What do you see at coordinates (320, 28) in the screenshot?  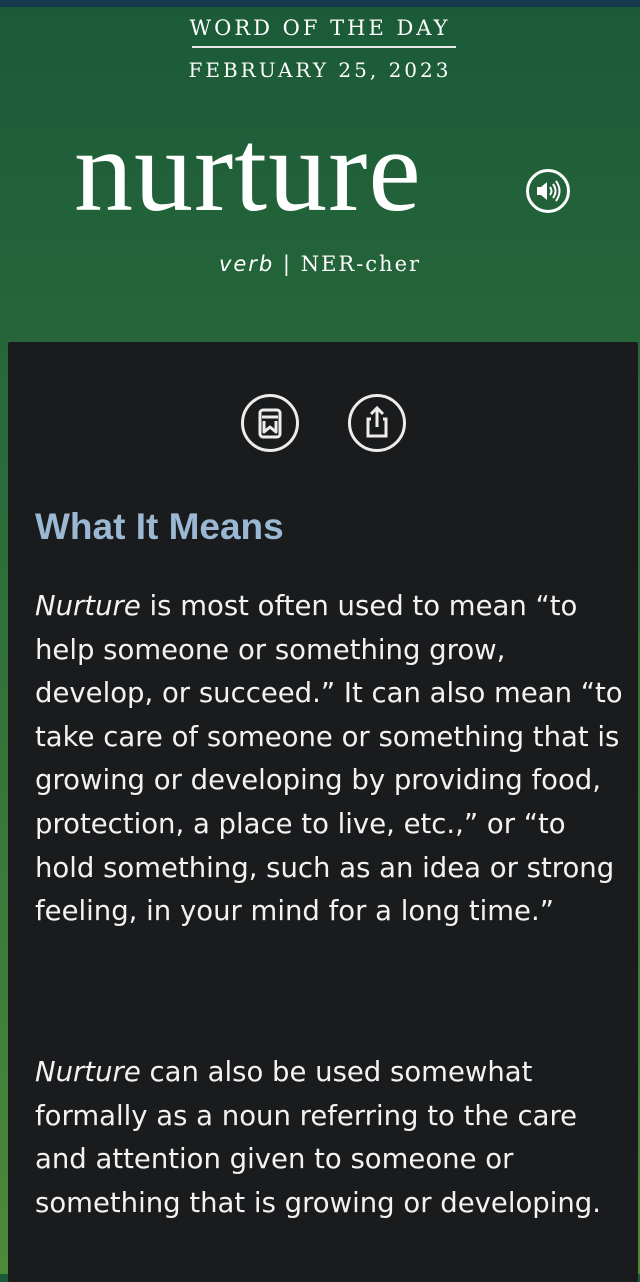 I see `word-of-the-day-label: WORD OF THE DAY` at bounding box center [320, 28].